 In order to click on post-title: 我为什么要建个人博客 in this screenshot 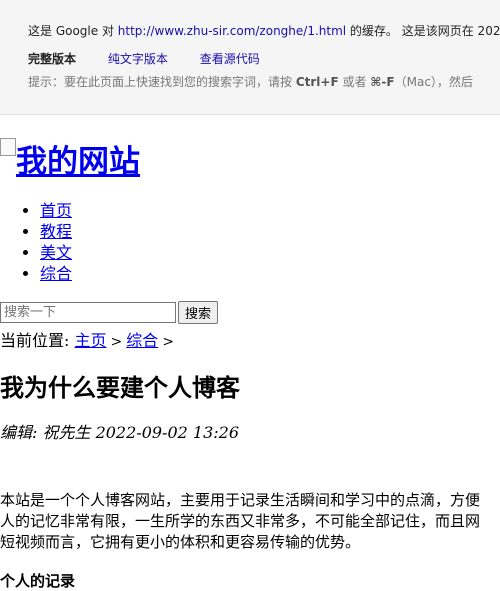, I will do `click(120, 387)`.